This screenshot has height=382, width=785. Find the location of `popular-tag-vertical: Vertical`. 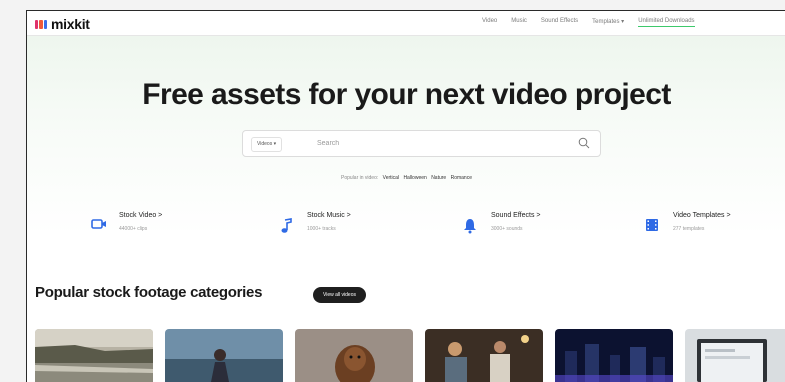

popular-tag-vertical: Vertical is located at coordinates (391, 178).